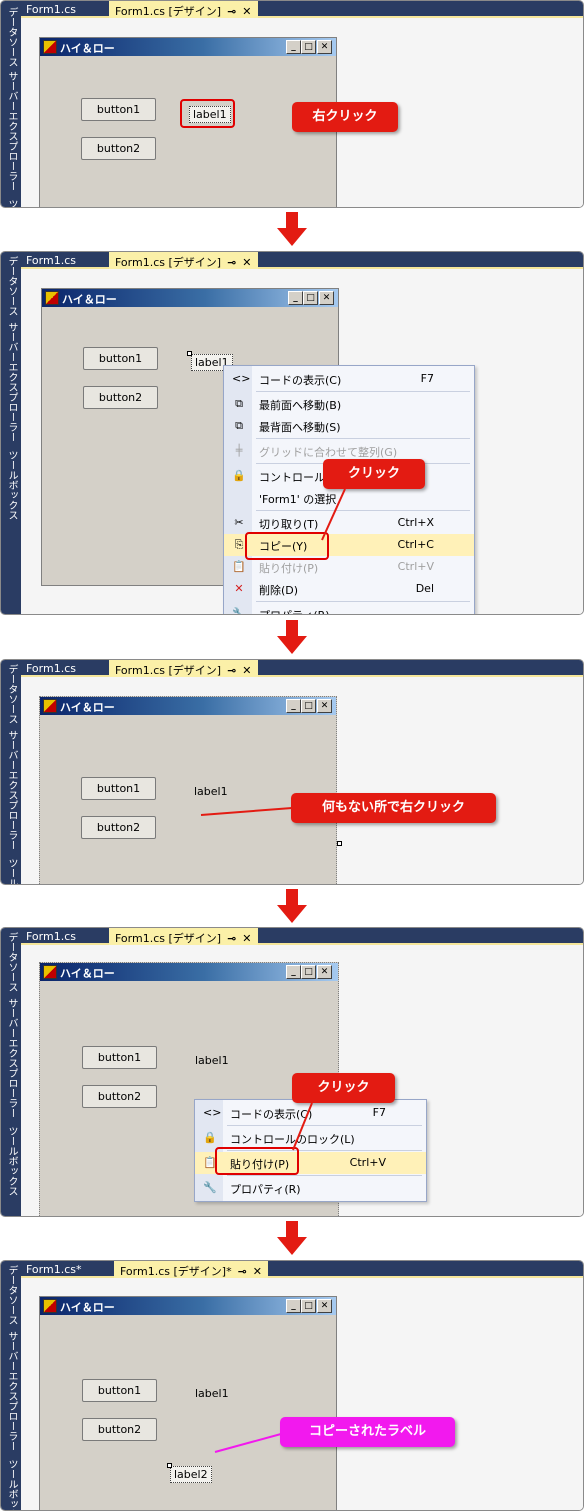 The image size is (584, 1511). Describe the element at coordinates (349, 523) in the screenshot. I see `menu1-item: ✂ 切り取り(T) Ctrl+X` at that location.